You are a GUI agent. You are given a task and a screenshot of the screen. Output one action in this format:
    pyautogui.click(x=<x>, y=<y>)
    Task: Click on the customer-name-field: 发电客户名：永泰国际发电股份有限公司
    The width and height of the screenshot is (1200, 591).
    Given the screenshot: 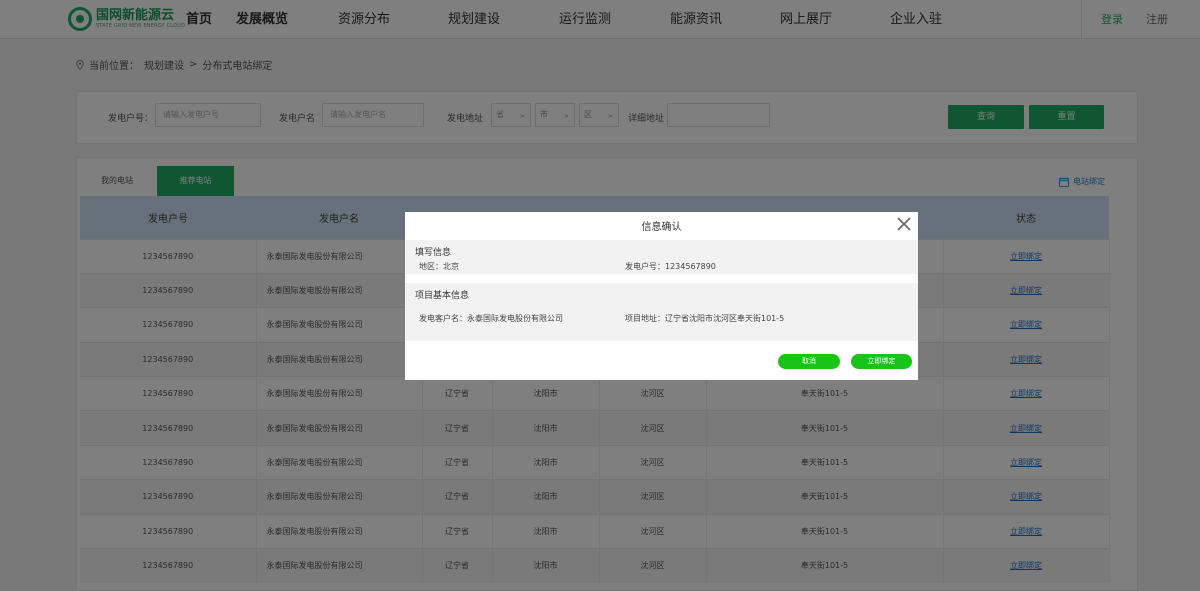 What is the action you would take?
    pyautogui.click(x=491, y=318)
    